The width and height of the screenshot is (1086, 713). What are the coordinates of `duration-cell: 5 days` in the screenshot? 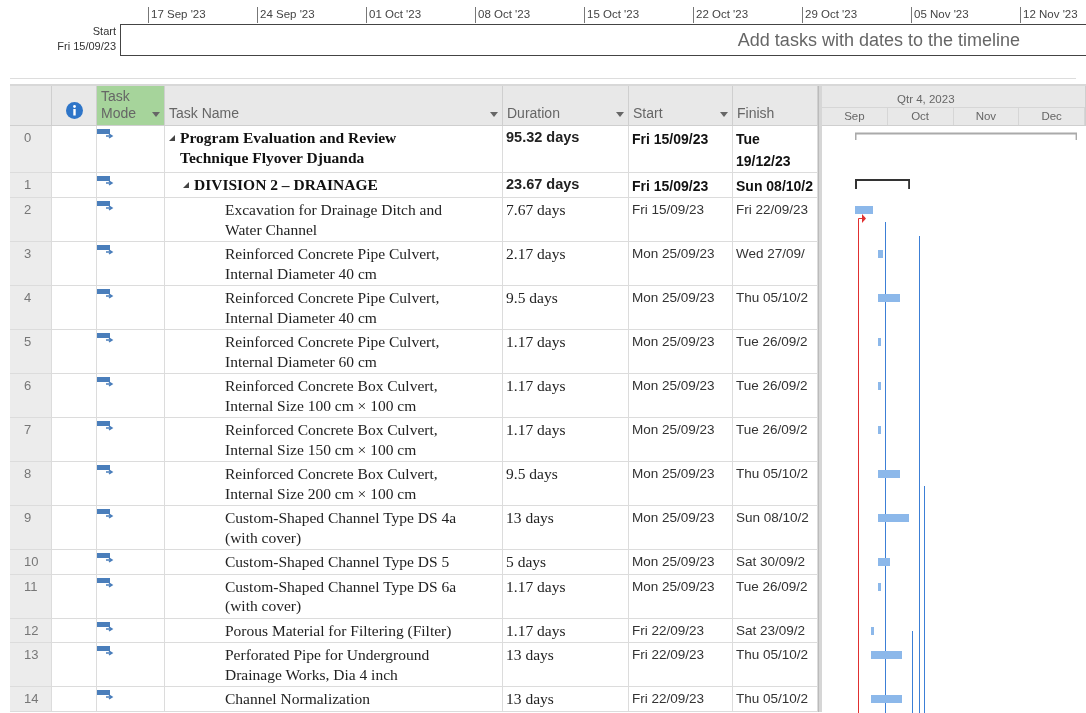 It's located at (526, 561).